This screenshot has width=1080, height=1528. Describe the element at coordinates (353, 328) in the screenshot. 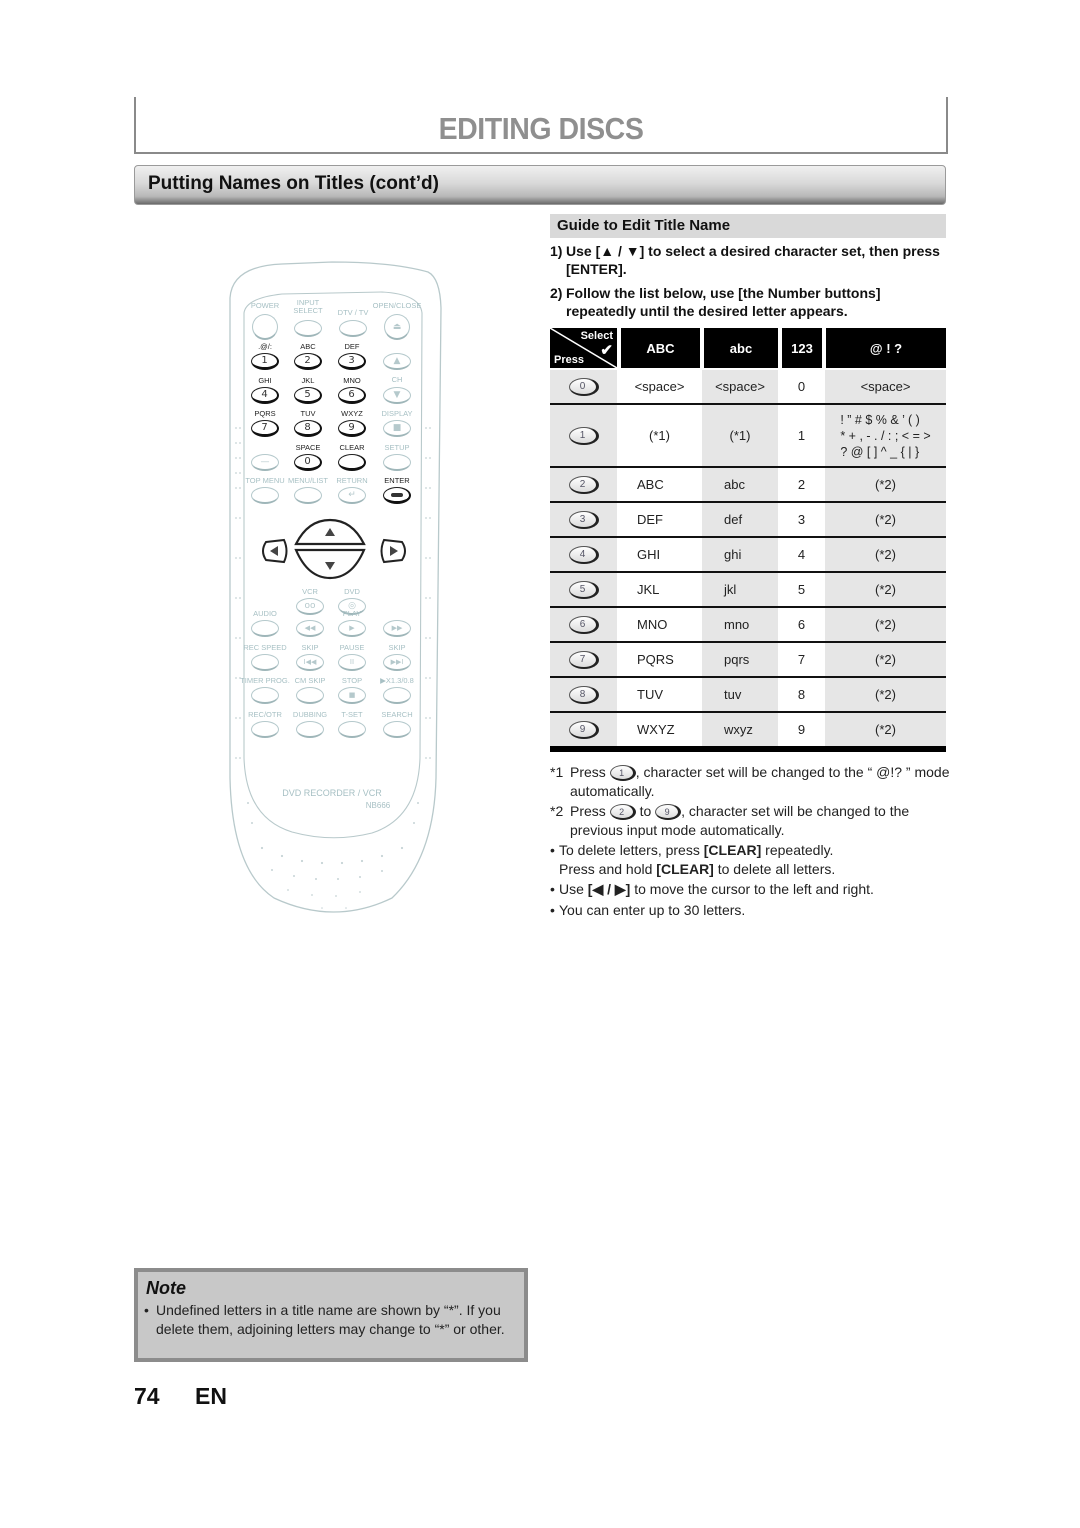

I see `dtv-tv-button` at that location.